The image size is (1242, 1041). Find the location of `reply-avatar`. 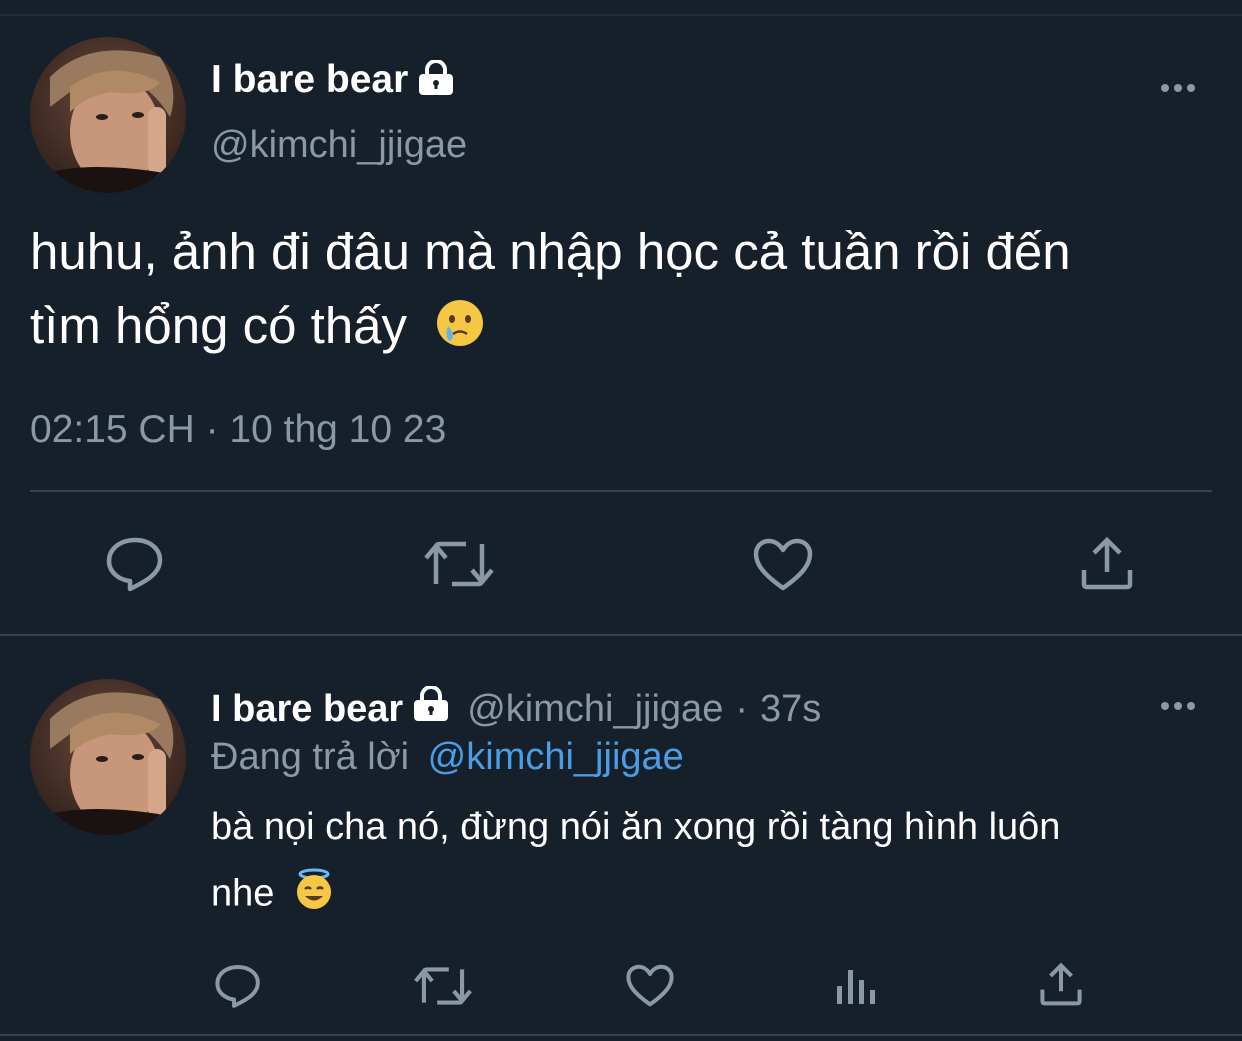

reply-avatar is located at coordinates (108, 757).